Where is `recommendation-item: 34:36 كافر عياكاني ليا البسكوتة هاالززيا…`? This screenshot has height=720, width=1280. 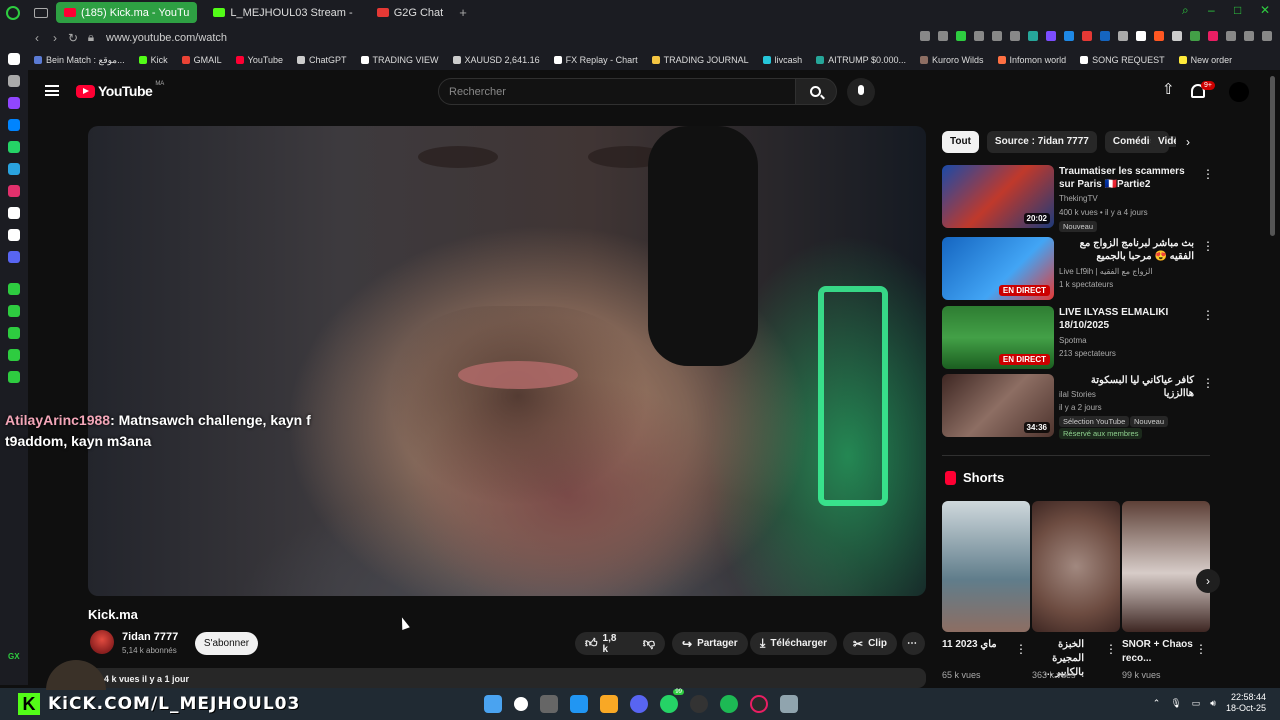 recommendation-item: 34:36 كافر عياكاني ليا البسكوتة هاالززيا… is located at coordinates (1078, 406).